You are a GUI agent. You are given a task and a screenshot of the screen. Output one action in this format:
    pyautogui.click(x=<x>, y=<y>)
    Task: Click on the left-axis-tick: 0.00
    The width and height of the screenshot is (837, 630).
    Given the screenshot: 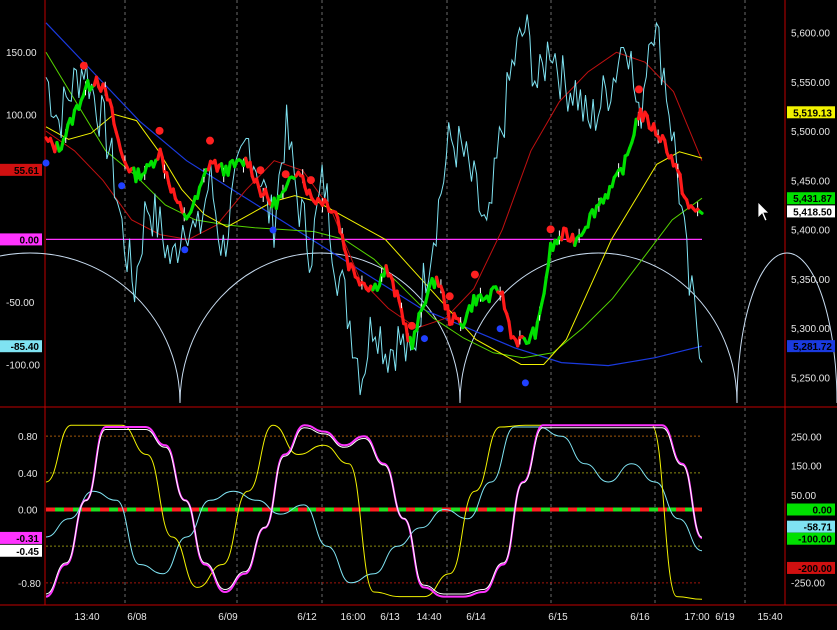 What is the action you would take?
    pyautogui.click(x=28, y=511)
    